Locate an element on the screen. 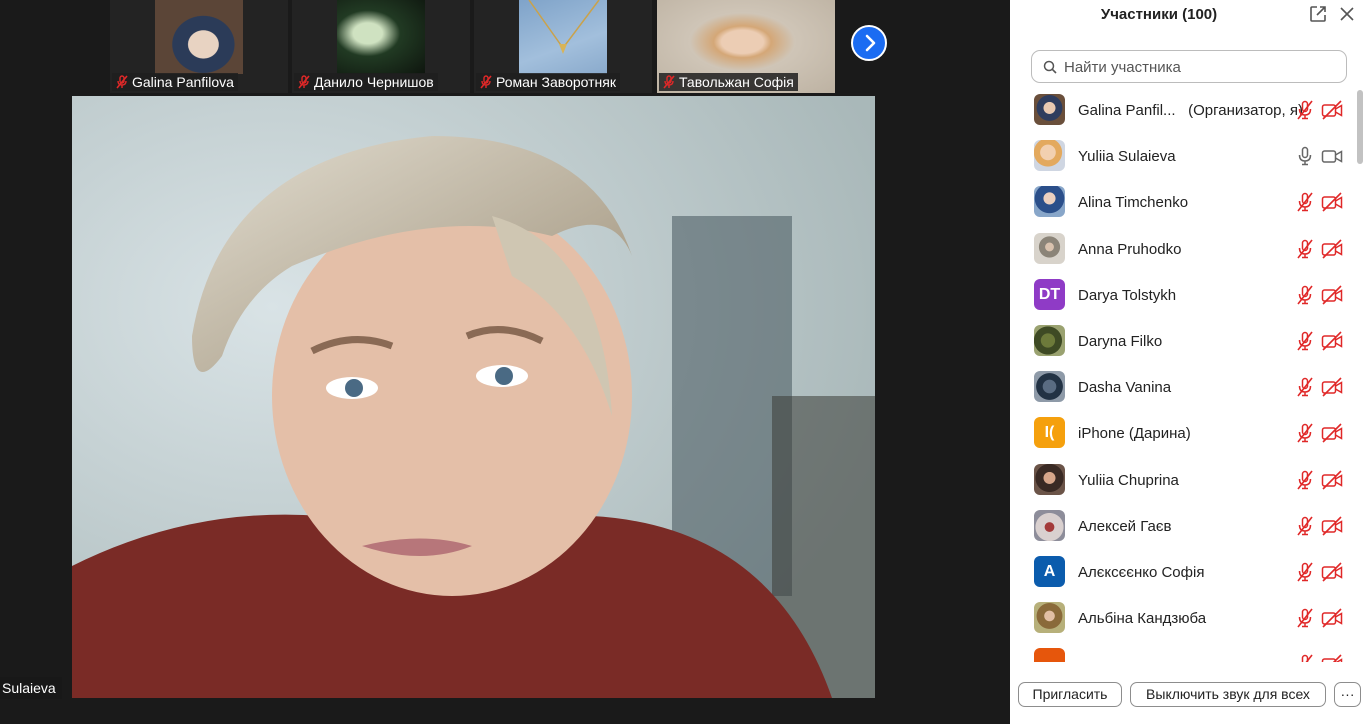 The height and width of the screenshot is (724, 1366). participant-display-name: Darya Tolstykh is located at coordinates (1127, 295).